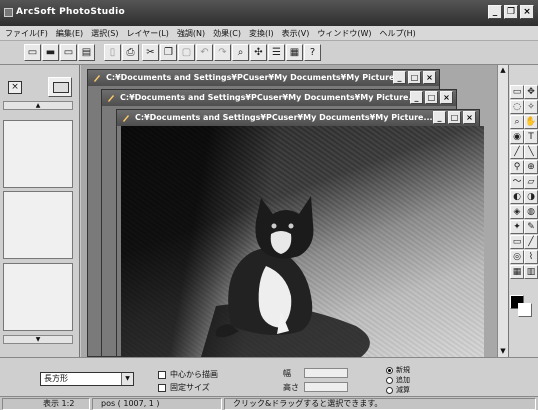 This screenshot has width=538, height=410. Describe the element at coordinates (258, 52) in the screenshot. I see `crop-icon: ✣` at that location.